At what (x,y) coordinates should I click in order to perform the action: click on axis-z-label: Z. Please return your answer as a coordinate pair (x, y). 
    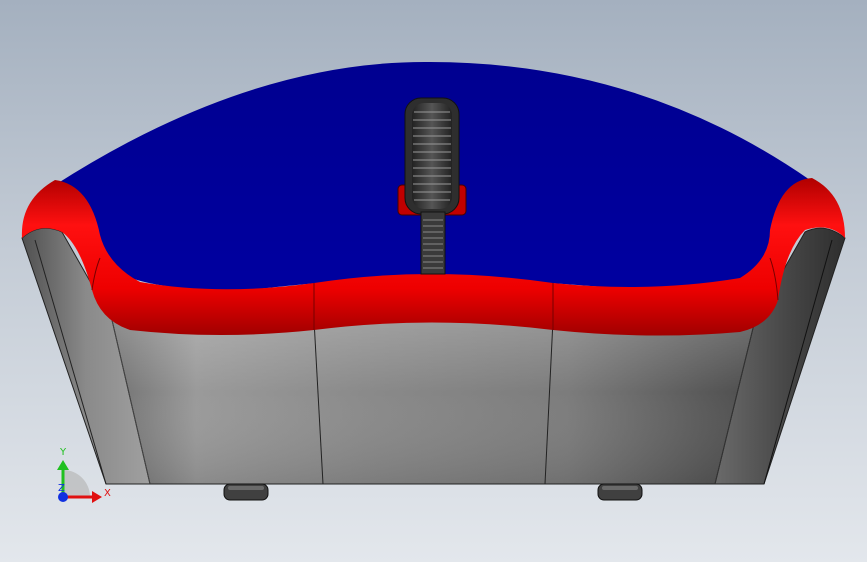
    Looking at the image, I should click on (61, 488).